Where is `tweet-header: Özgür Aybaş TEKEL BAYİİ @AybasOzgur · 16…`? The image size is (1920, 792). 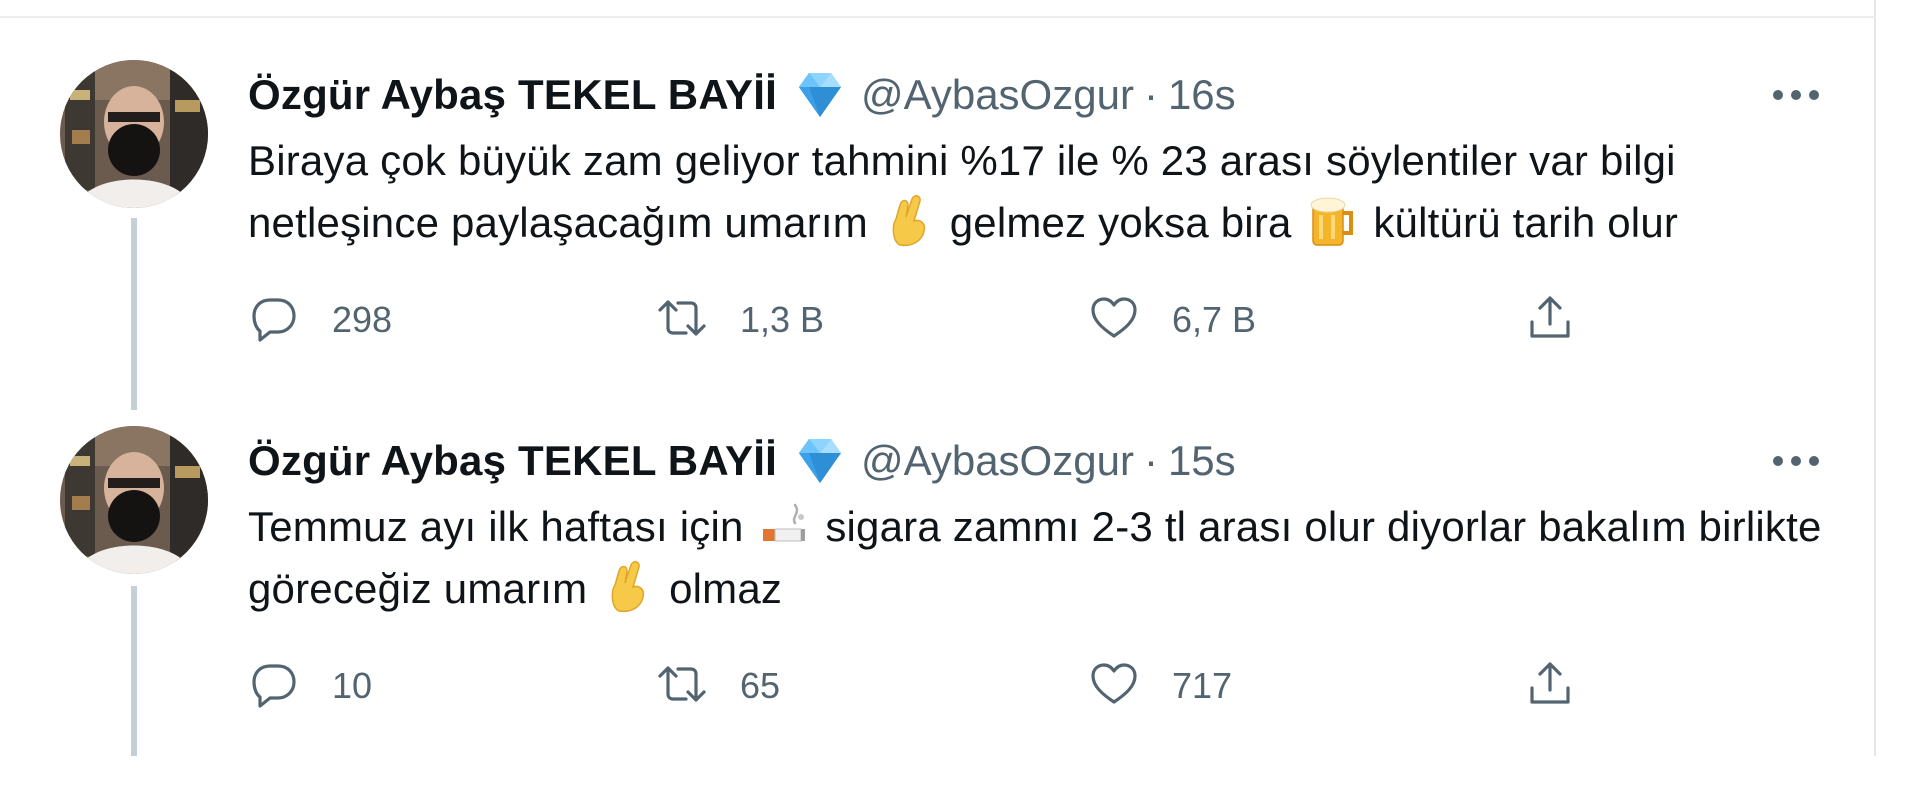
tweet-header: Özgür Aybaş TEKEL BAYİİ @AybasOzgur · 16… is located at coordinates (742, 95).